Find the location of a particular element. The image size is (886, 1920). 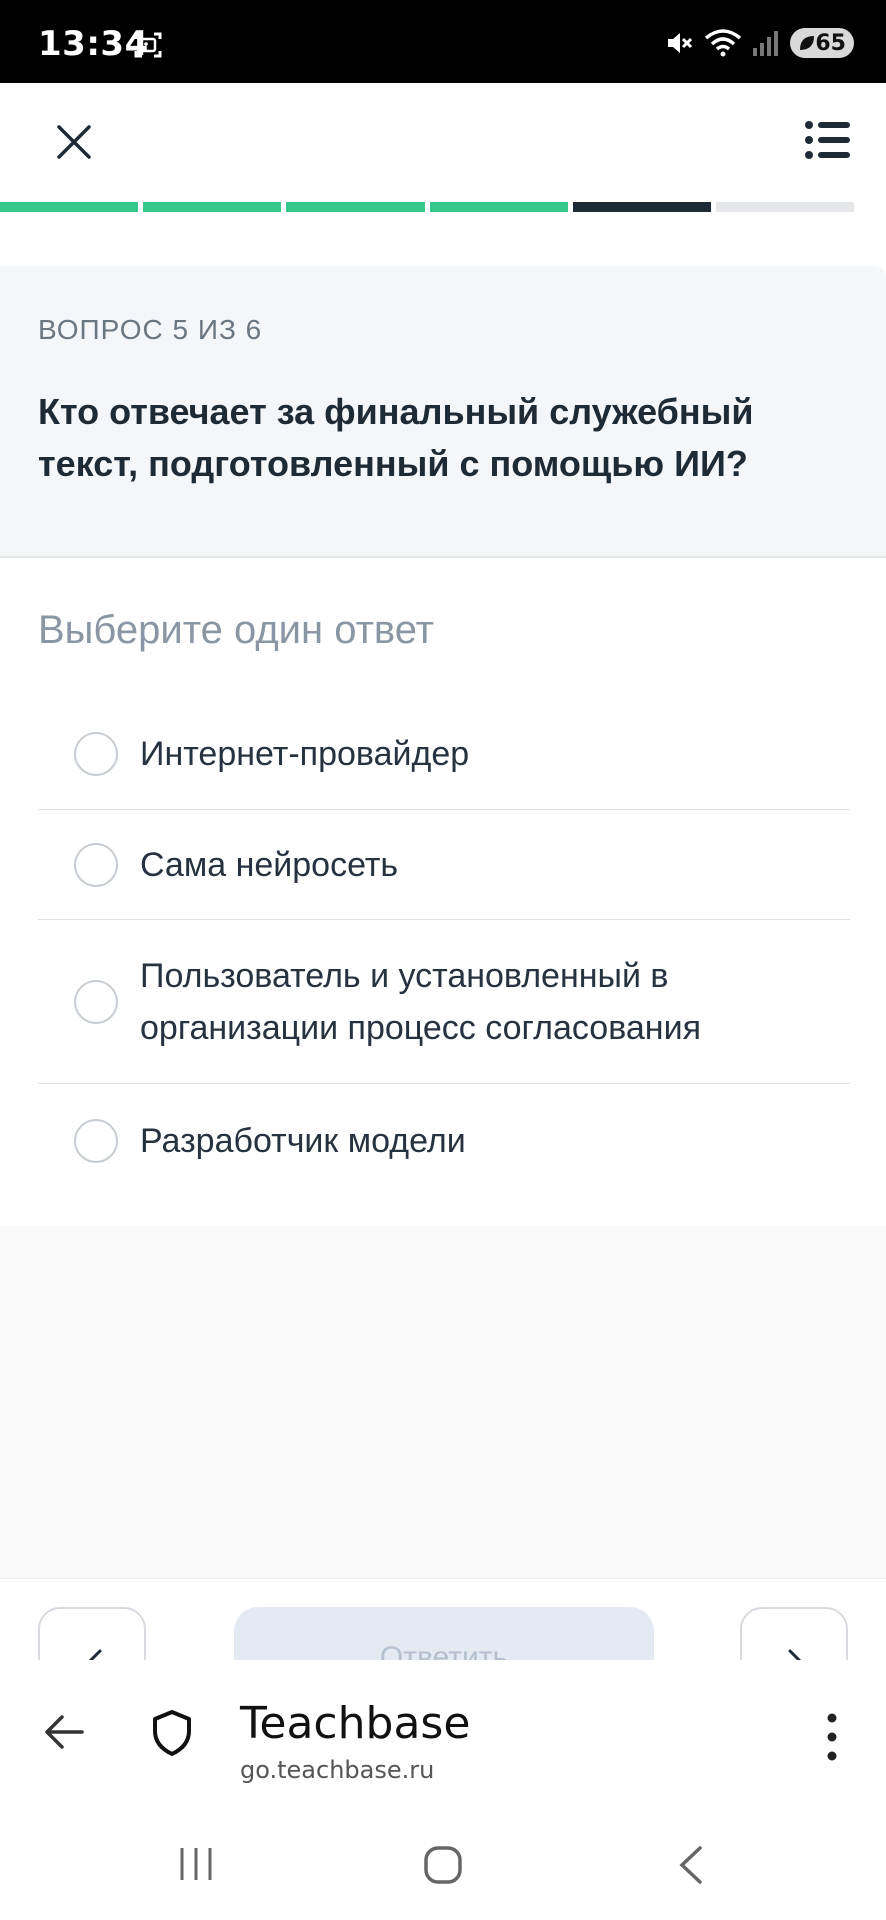

close-button is located at coordinates (74, 142).